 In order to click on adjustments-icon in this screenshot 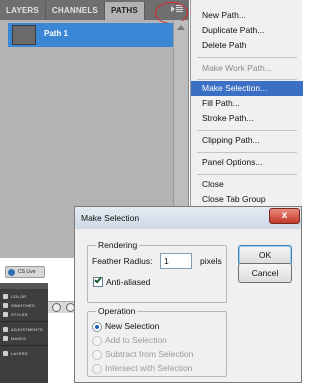, I will do `click(5, 329)`.